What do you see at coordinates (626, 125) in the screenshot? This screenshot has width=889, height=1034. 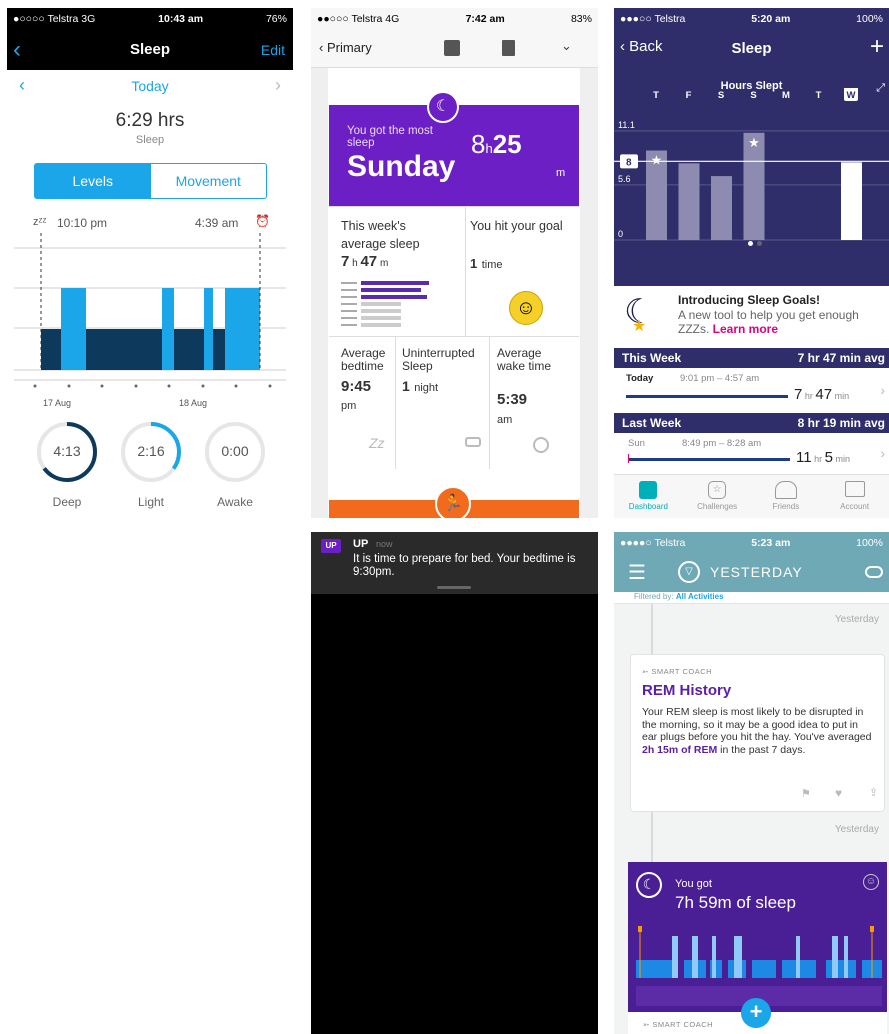 I see `y-tick-label: 11.1` at bounding box center [626, 125].